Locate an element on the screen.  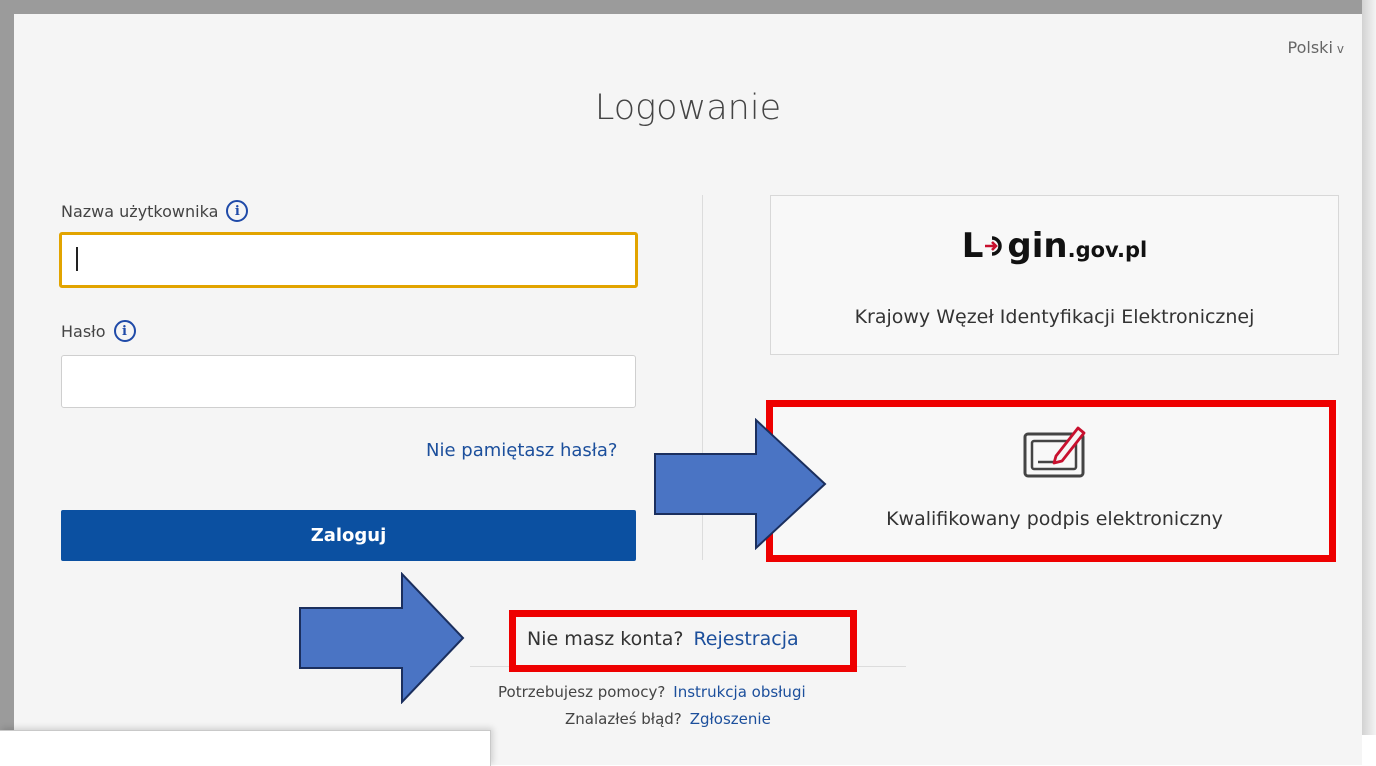
logo-letter-l: L is located at coordinates (972, 246).